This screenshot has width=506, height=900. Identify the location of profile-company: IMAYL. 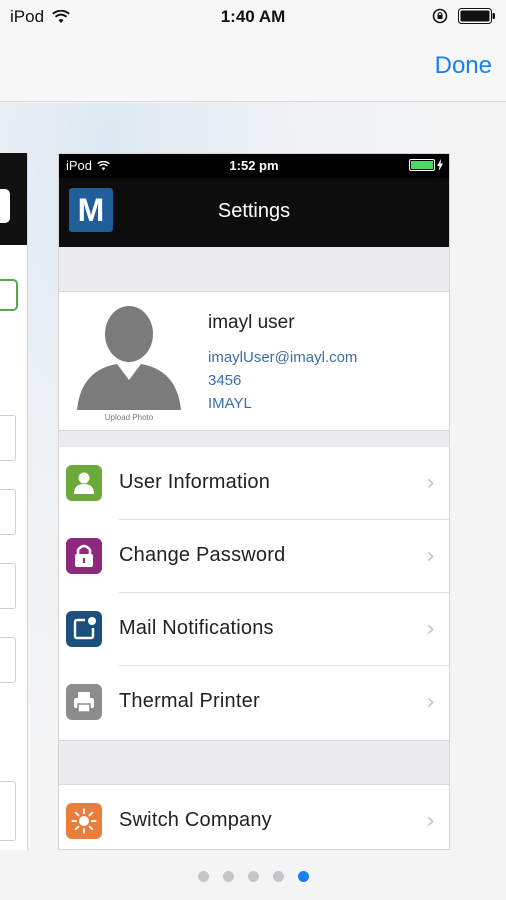
(230, 403).